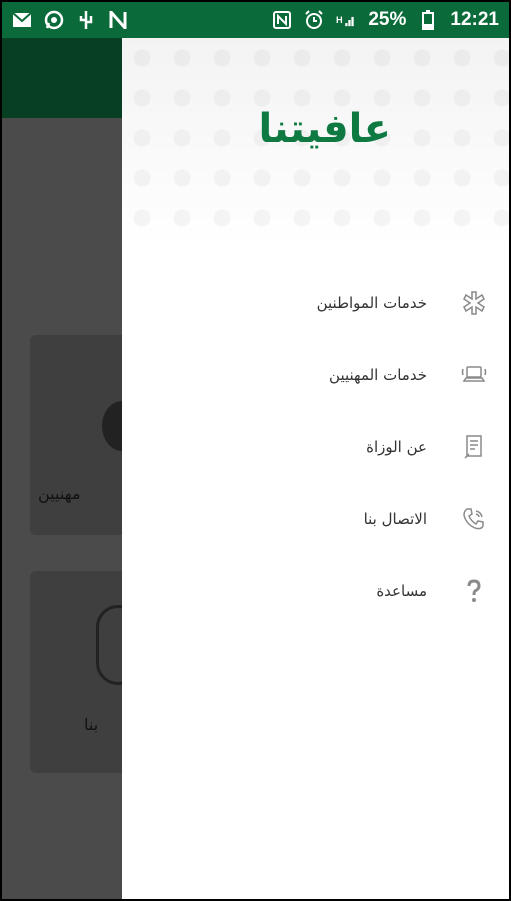  Describe the element at coordinates (474, 19) in the screenshot. I see `clock: 12:21` at that location.